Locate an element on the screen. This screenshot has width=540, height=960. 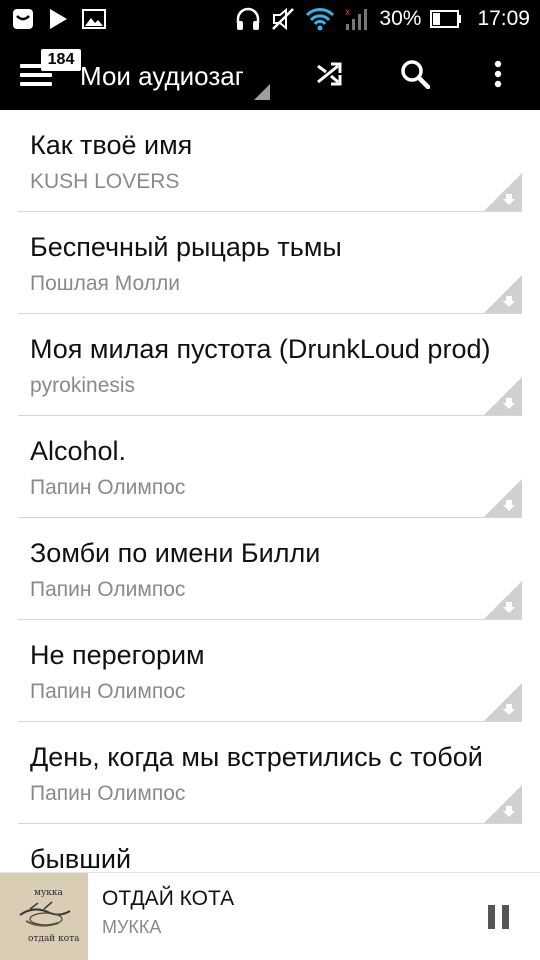
now-playing-bar: мукка отдай кота ОТДАЙ КОТА МУККА is located at coordinates (270, 916).